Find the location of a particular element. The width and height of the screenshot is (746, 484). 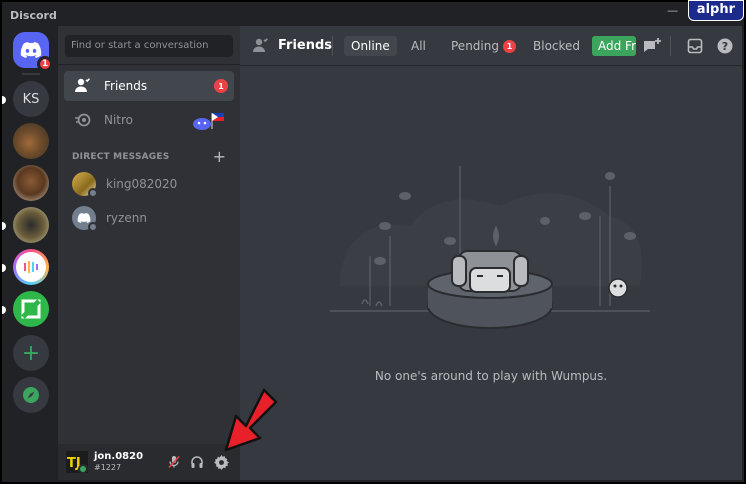

minimize-icon: — is located at coordinates (672, 10).